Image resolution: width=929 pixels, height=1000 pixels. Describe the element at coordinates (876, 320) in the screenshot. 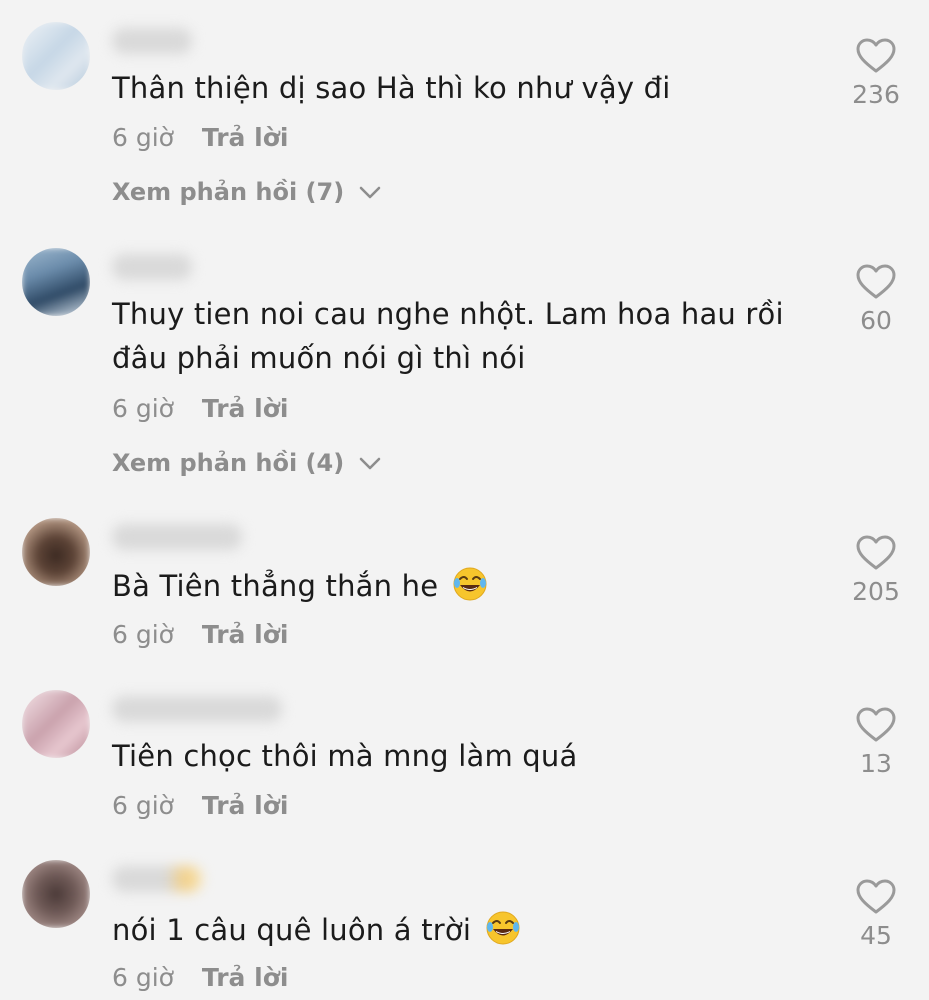

I see `like-count: 60` at that location.